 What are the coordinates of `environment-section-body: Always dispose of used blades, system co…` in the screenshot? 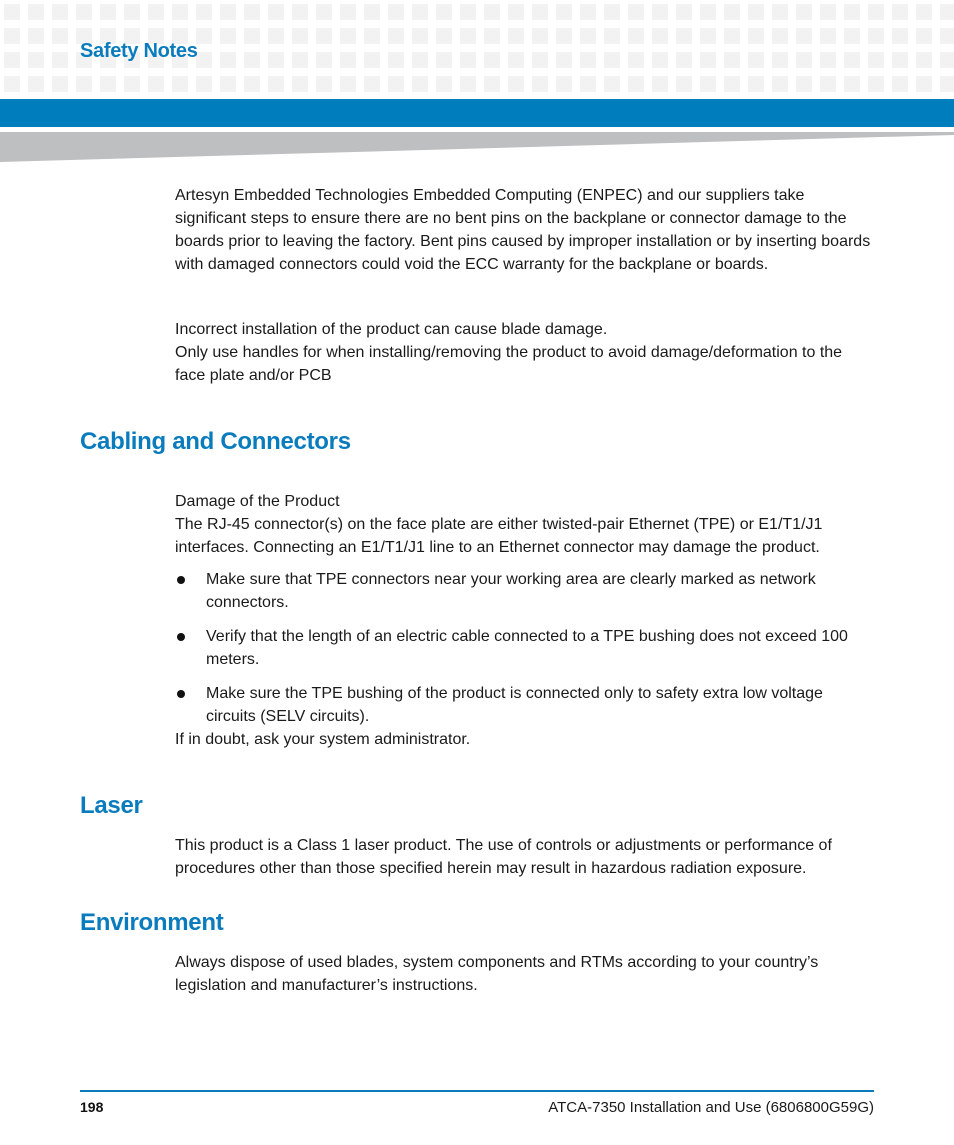 It's located at (525, 974).